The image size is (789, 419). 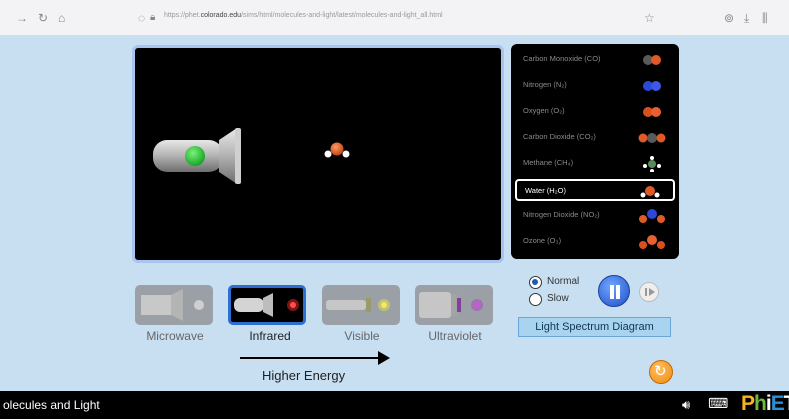 I want to click on download-icon: ⤓, so click(x=746, y=18).